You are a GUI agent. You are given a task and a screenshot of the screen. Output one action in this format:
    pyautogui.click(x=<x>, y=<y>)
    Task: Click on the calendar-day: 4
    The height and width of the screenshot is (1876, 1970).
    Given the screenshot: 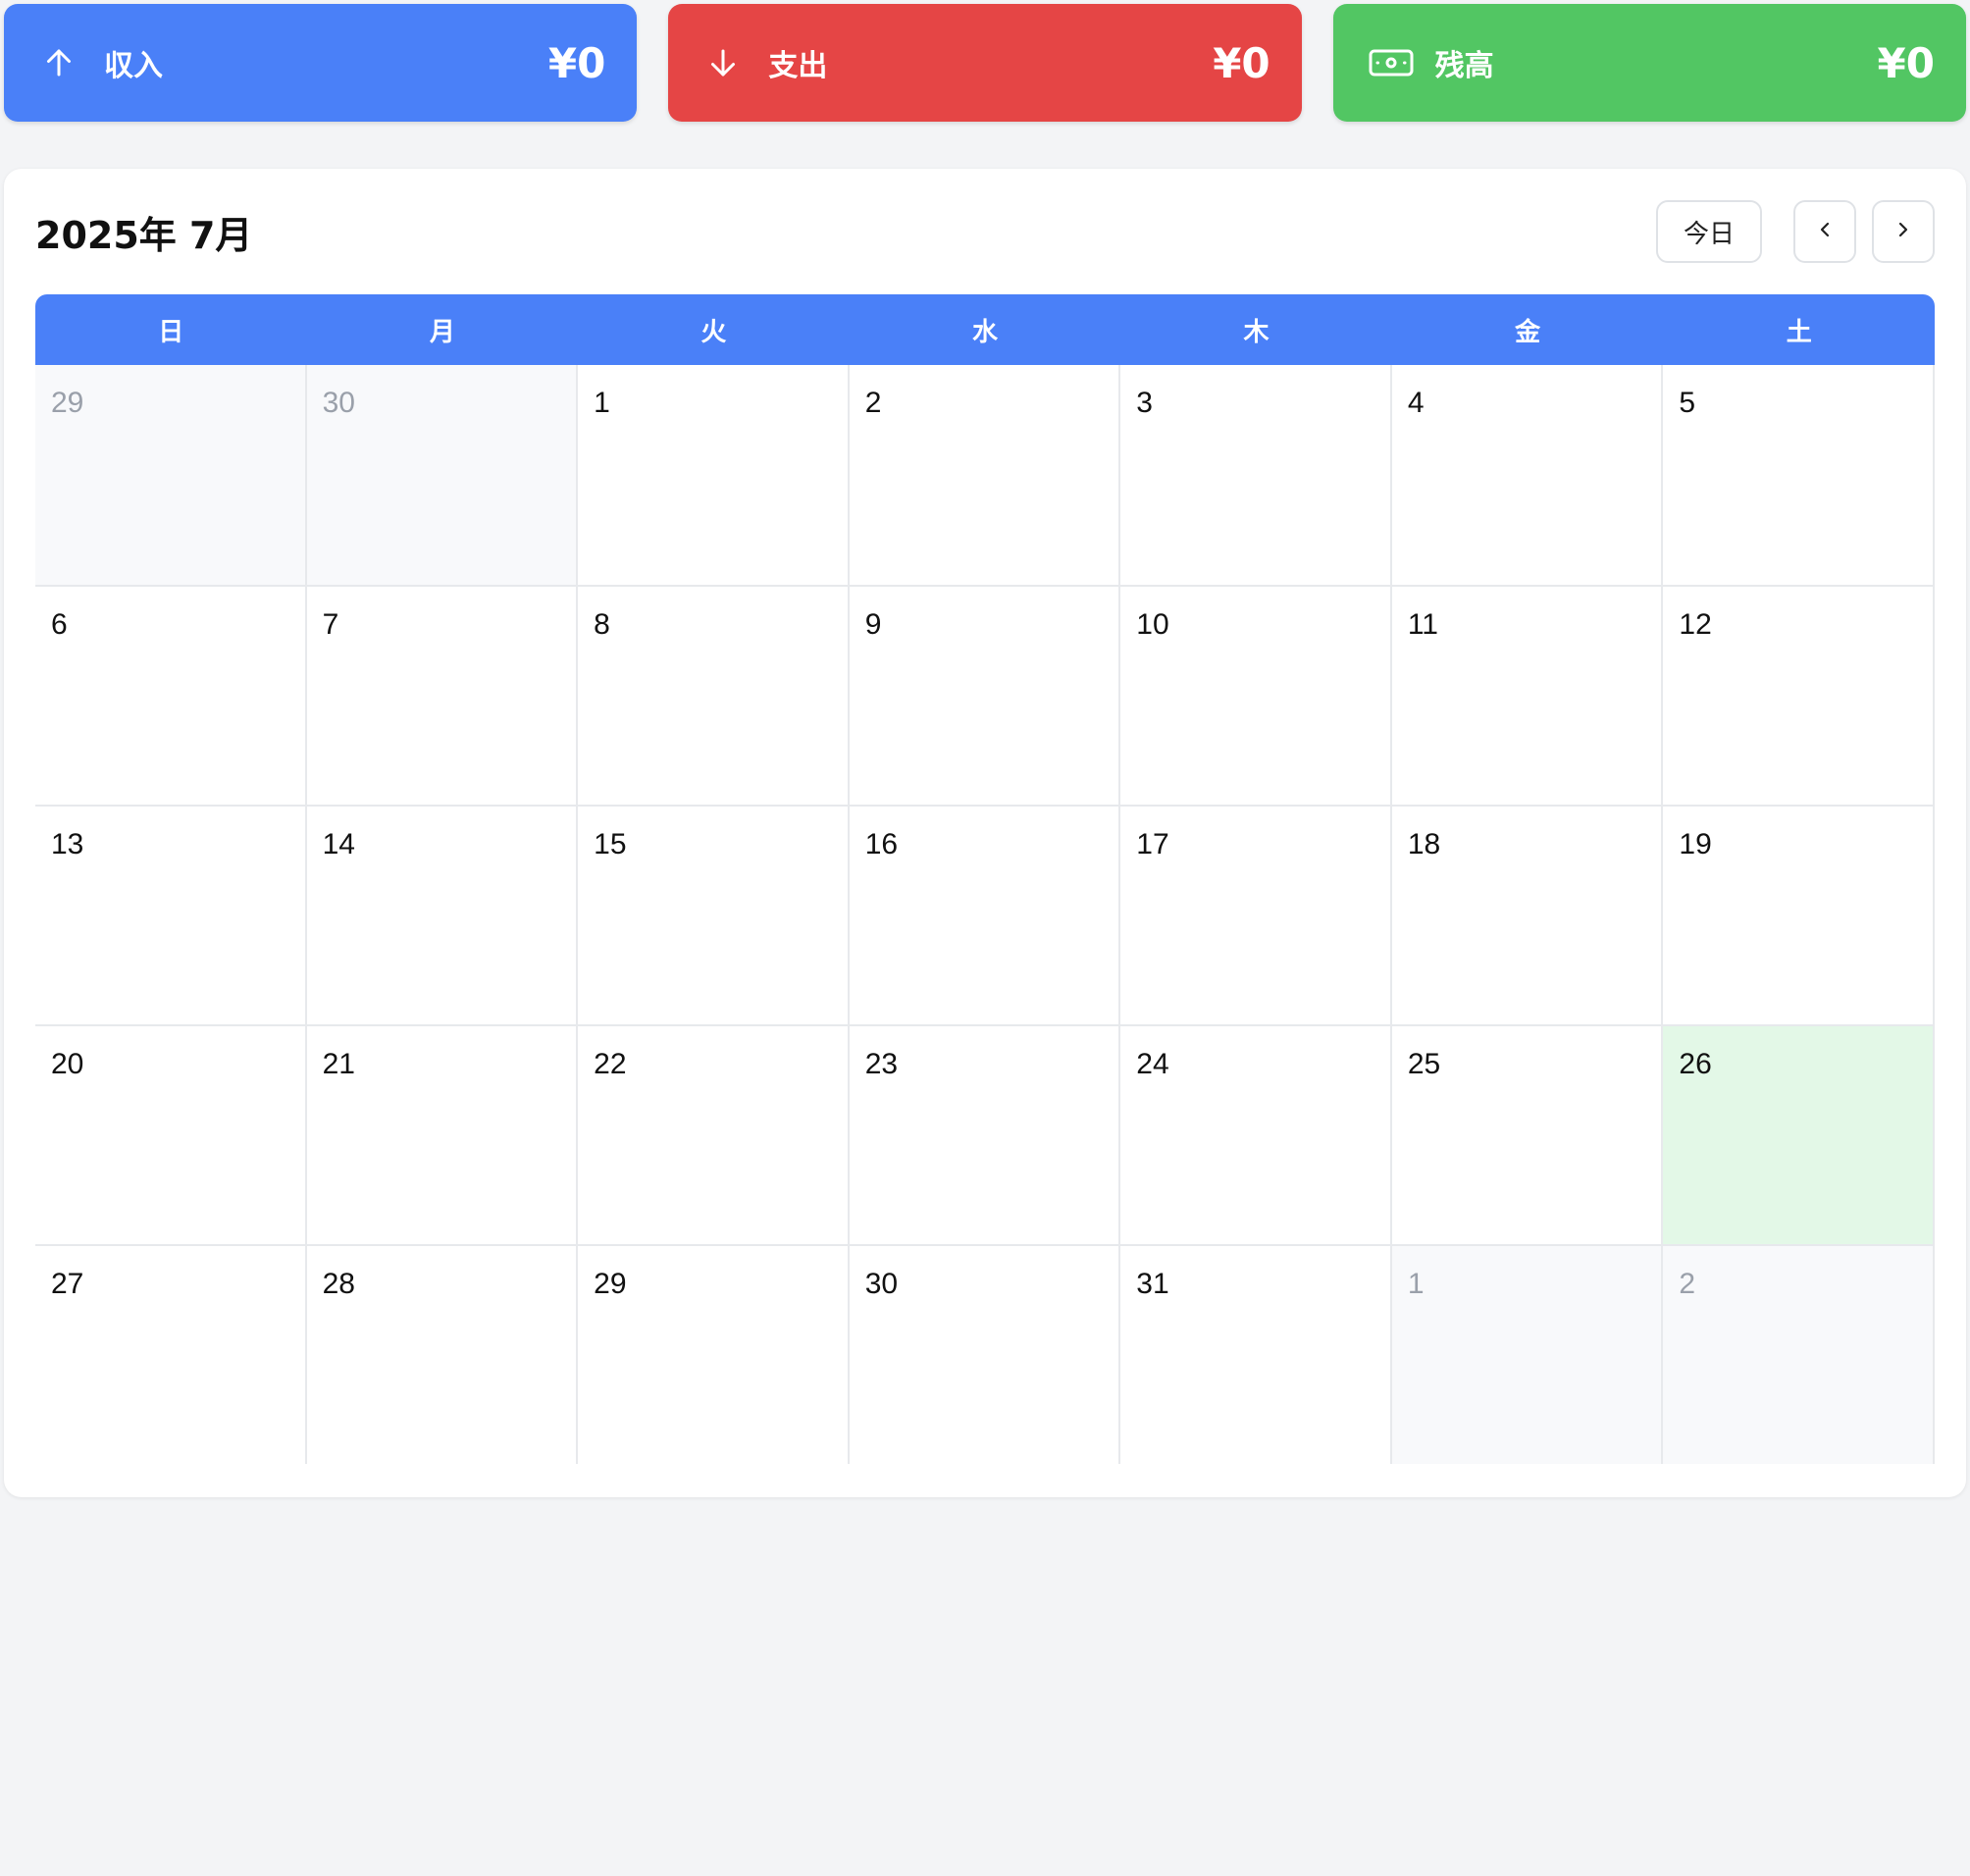 What is the action you would take?
    pyautogui.click(x=1527, y=475)
    